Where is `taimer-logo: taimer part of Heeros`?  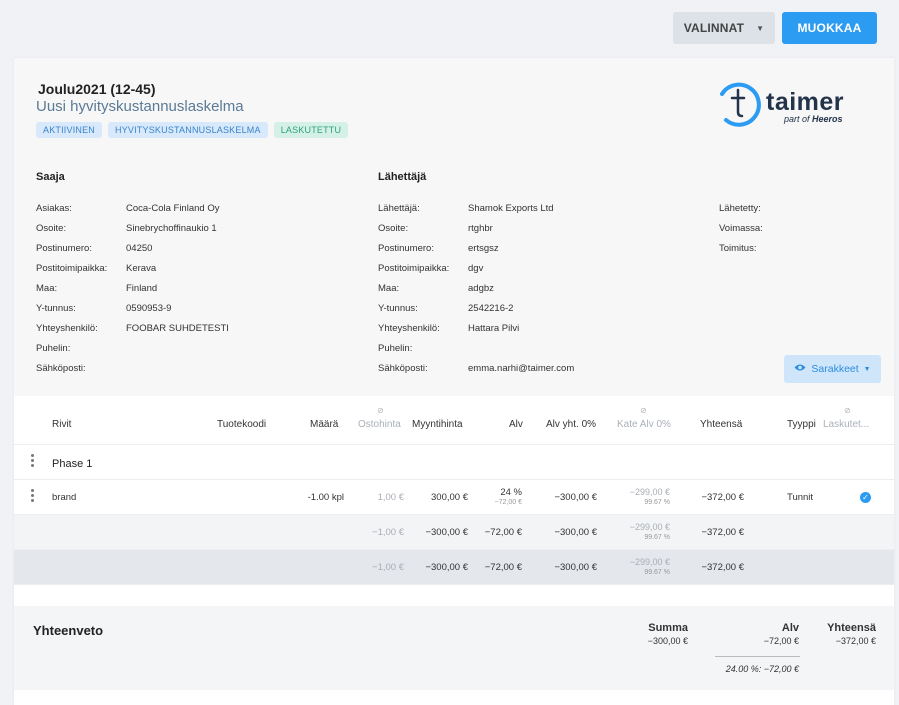
taimer-logo: taimer part of Heeros is located at coordinates (782, 104).